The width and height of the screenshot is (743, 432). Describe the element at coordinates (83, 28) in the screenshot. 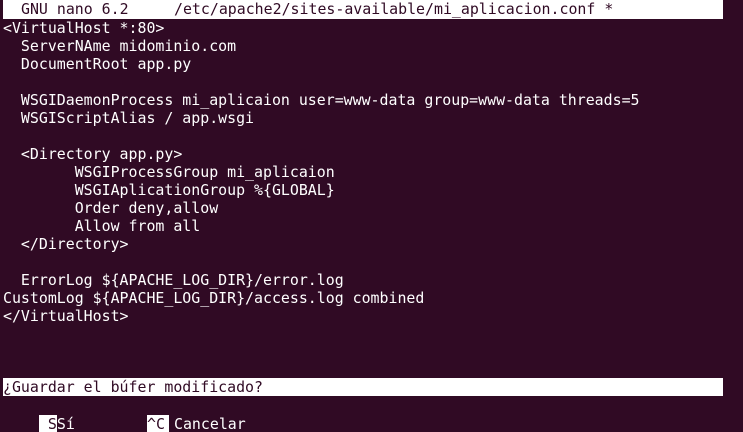

I see `editor-line: <VirtualHost *:80>` at that location.